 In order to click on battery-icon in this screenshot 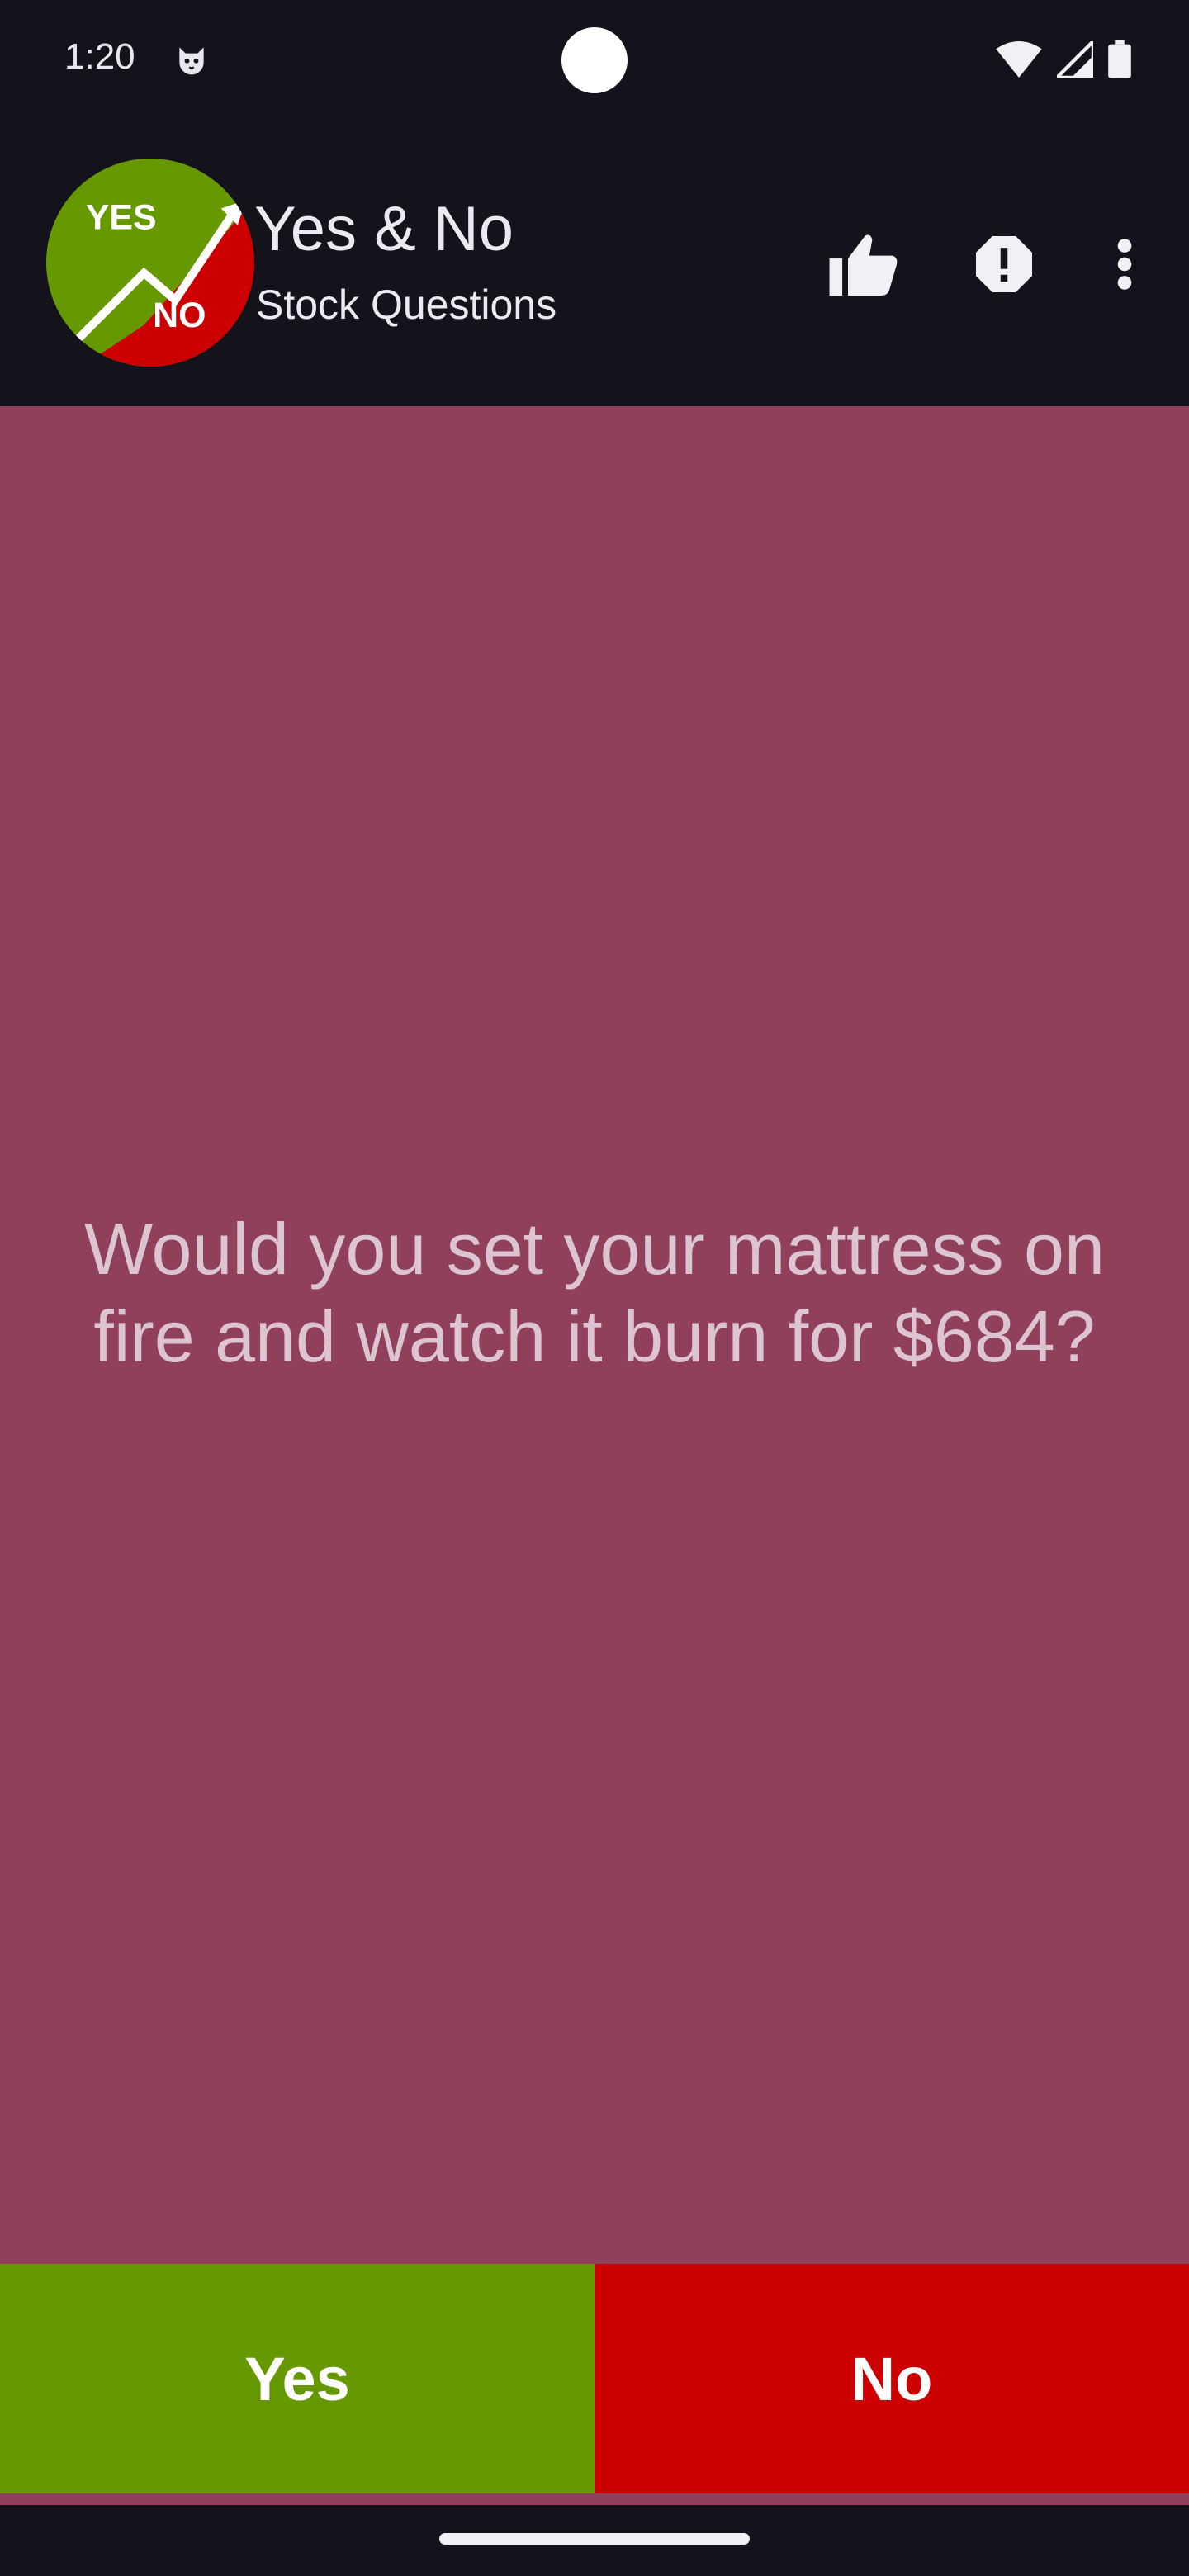, I will do `click(1119, 59)`.